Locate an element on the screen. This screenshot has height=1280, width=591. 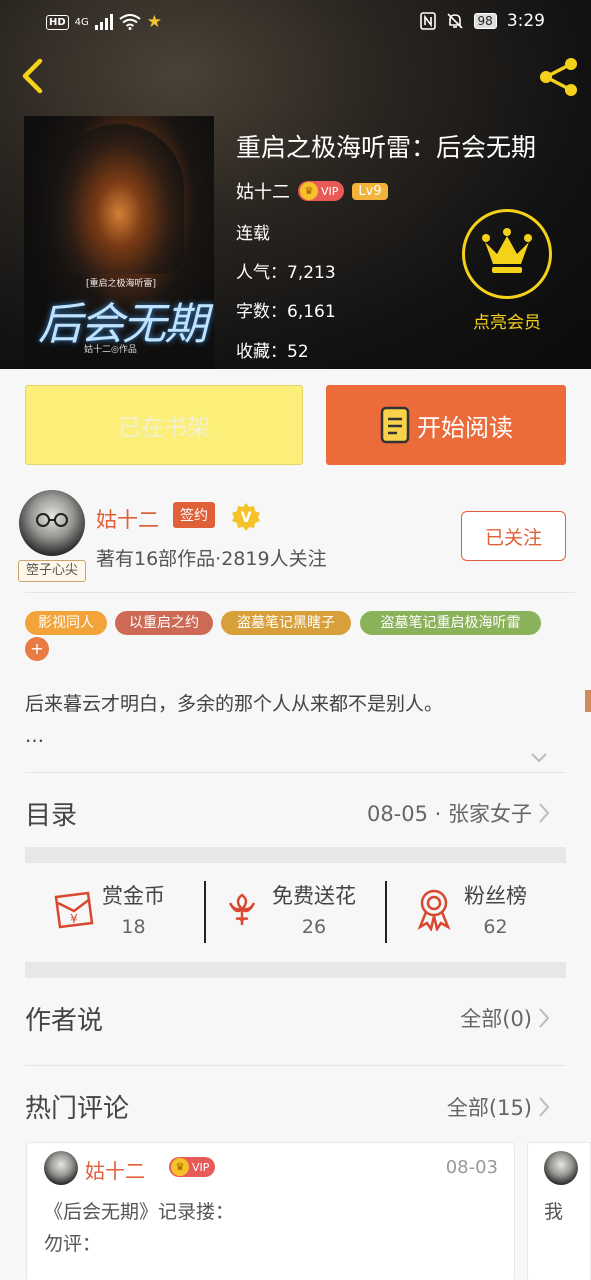
clock: 3:29 is located at coordinates (525, 21).